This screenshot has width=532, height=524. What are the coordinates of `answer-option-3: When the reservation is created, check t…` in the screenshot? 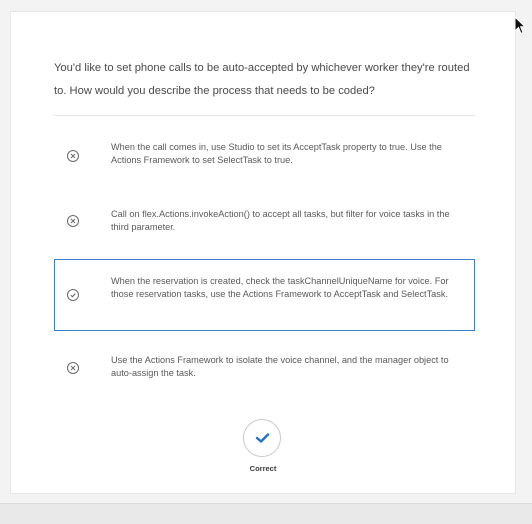 It's located at (264, 295).